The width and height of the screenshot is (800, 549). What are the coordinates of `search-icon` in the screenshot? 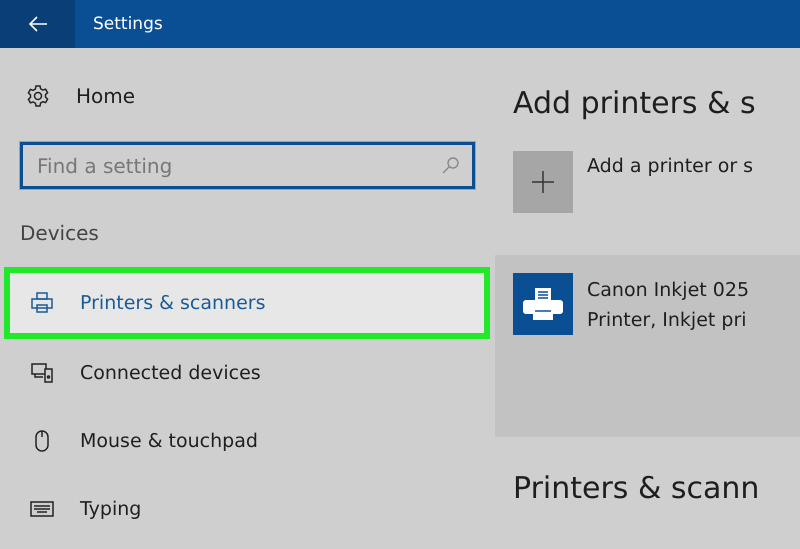 It's located at (451, 165).